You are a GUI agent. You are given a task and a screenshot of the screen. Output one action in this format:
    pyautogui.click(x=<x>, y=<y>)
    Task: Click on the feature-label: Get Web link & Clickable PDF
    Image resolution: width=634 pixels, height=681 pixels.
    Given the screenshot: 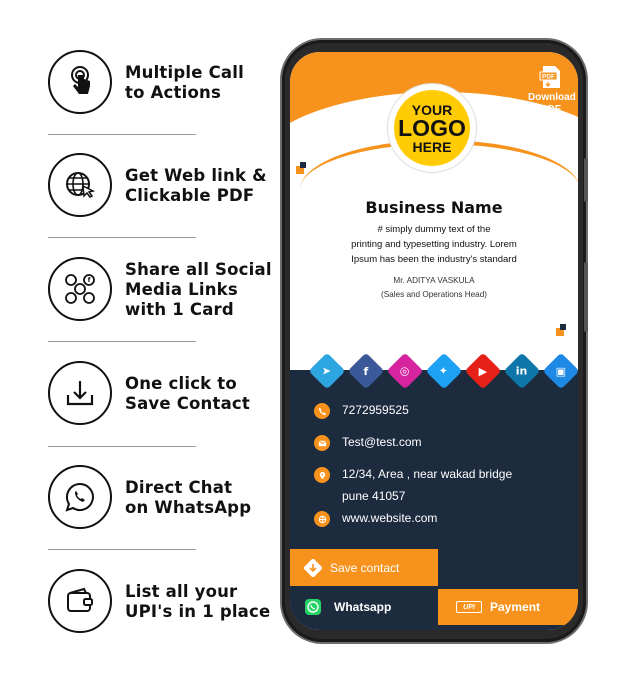 What is the action you would take?
    pyautogui.click(x=196, y=185)
    